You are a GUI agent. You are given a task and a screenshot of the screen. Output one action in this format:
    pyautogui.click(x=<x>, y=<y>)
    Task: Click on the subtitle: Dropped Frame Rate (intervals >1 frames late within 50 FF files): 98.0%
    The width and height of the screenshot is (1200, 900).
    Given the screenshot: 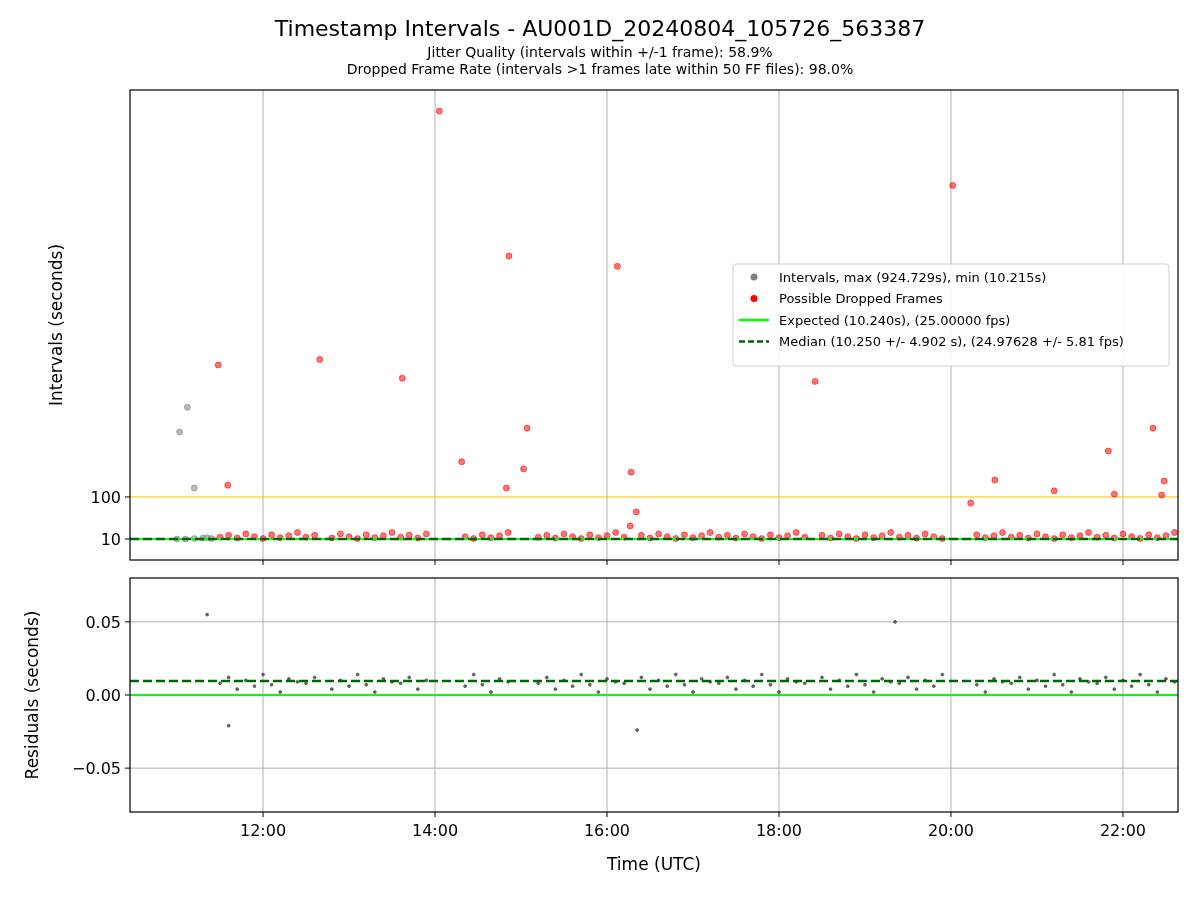 What is the action you would take?
    pyautogui.click(x=600, y=69)
    